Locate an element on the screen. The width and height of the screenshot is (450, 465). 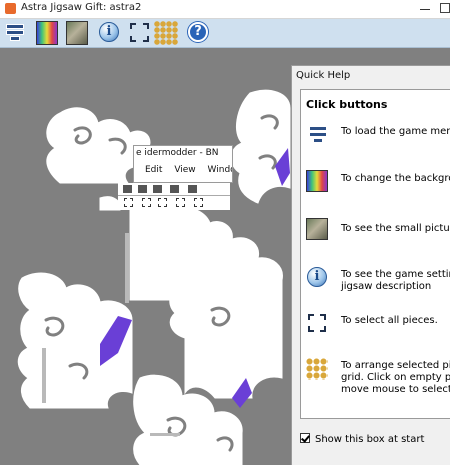
title-bar: Astra Jigsaw Gift: astra2 is located at coordinates (225, 9).